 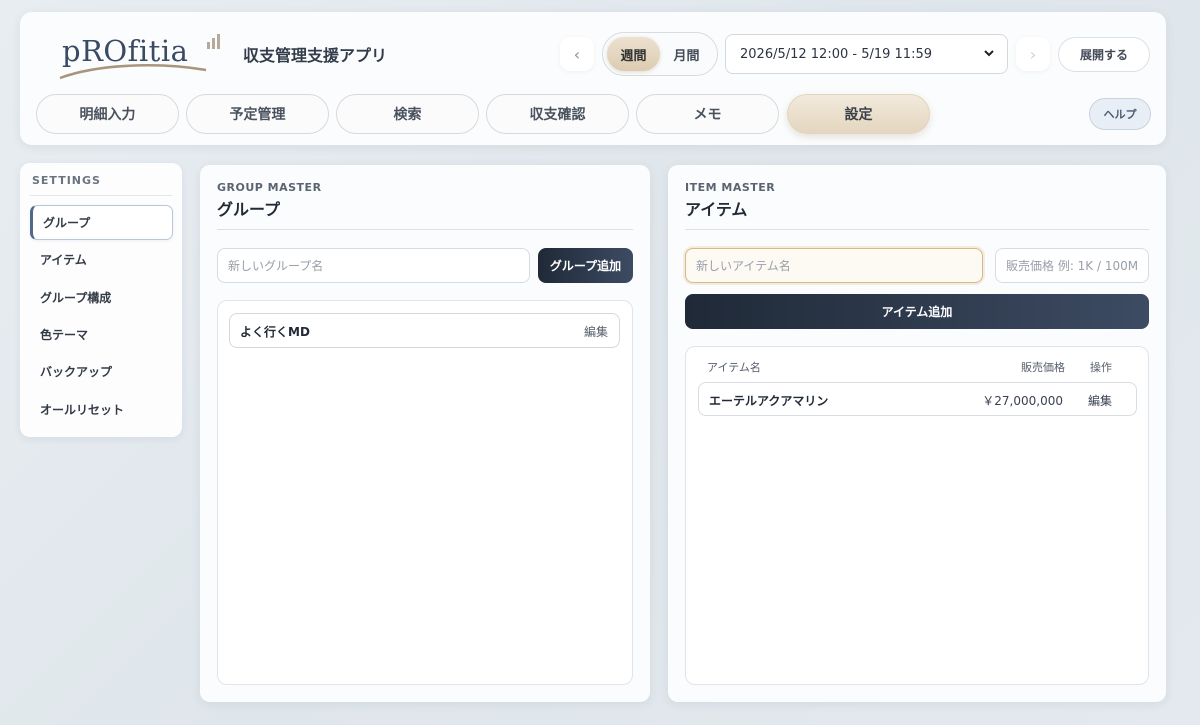 What do you see at coordinates (769, 401) in the screenshot?
I see `item-name: エーテルアクアマリン` at bounding box center [769, 401].